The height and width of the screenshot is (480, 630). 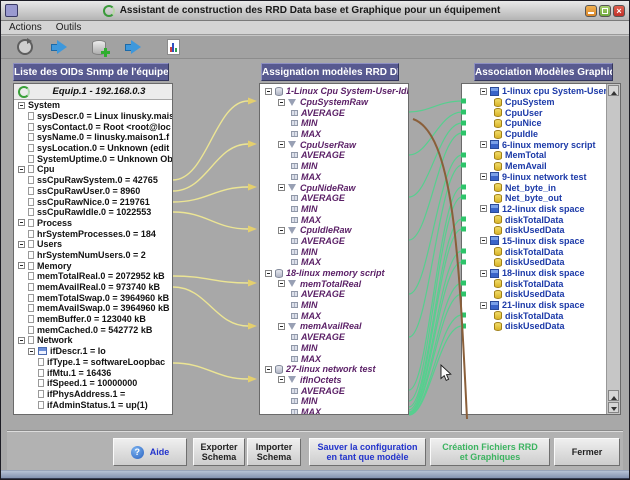 I want to click on tree-row: 12-linux disk space, so click(x=534, y=209).